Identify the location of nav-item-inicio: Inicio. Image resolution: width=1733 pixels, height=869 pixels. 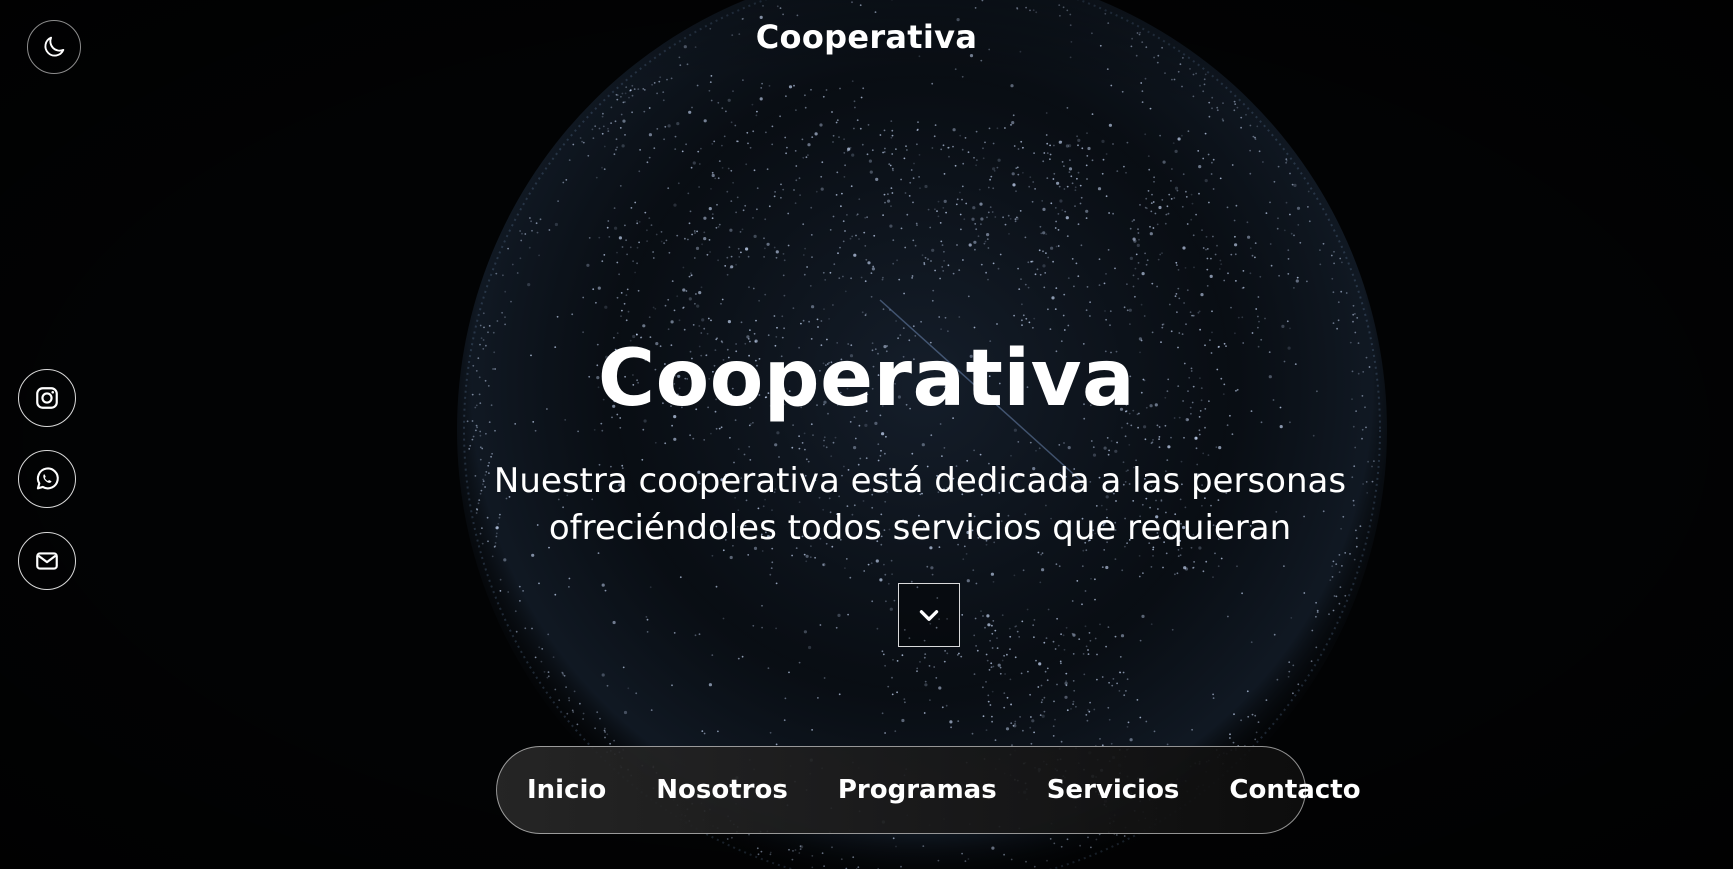
(566, 790).